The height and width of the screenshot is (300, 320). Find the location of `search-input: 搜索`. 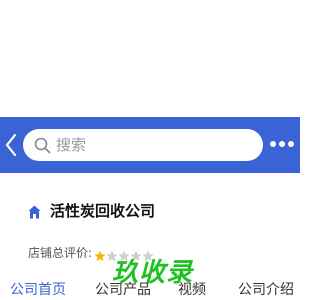

search-input: 搜索 is located at coordinates (143, 145).